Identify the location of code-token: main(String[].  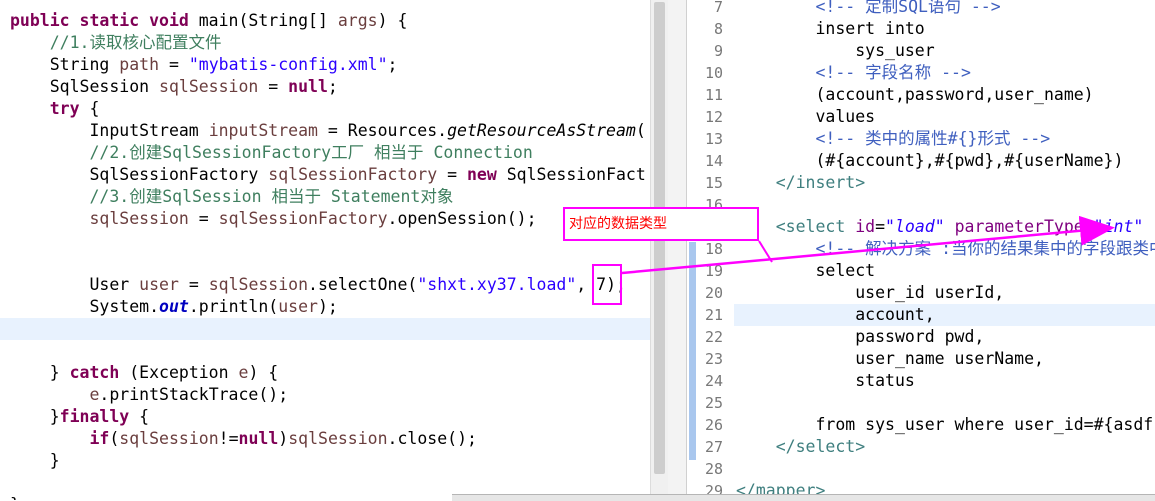
(263, 20).